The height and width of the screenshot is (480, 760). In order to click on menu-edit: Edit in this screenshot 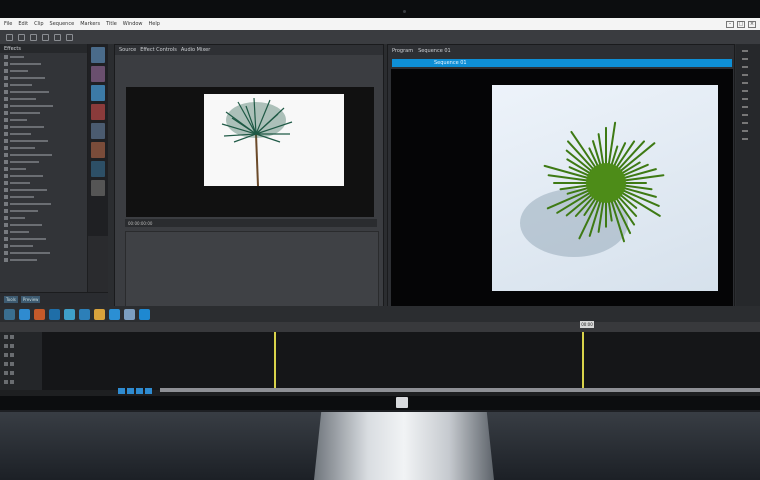, I will do `click(23, 24)`.